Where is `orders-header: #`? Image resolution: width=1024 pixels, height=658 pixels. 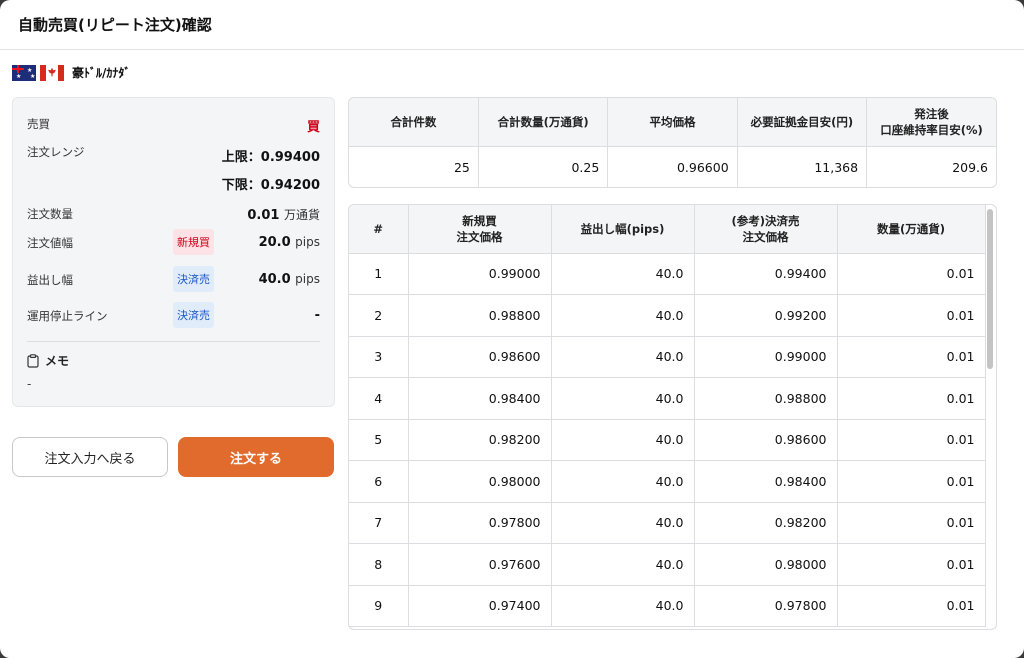 orders-header: # is located at coordinates (379, 229).